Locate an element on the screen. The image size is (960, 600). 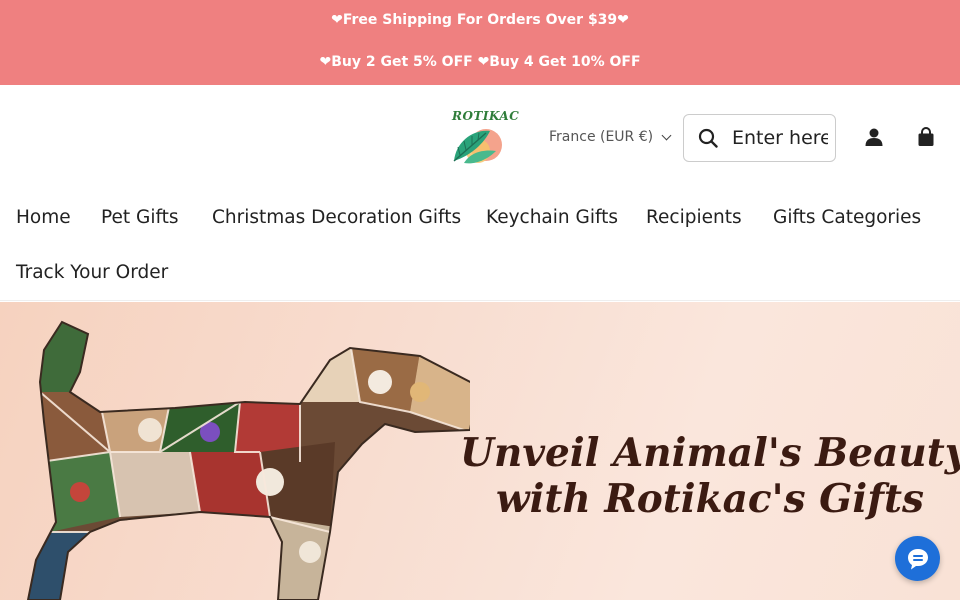
search-box is located at coordinates (759, 138).